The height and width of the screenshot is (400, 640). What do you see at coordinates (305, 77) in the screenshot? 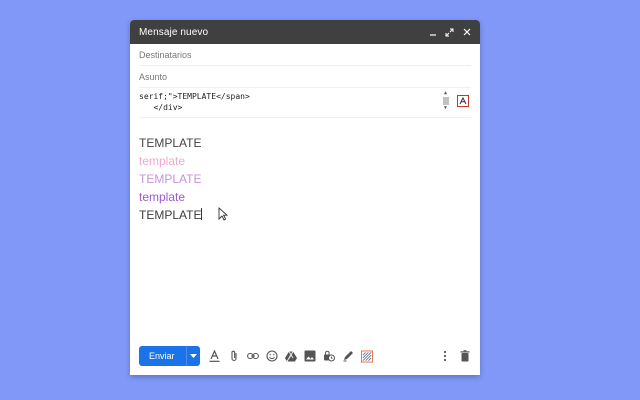
I see `subject-field: Asunto` at bounding box center [305, 77].